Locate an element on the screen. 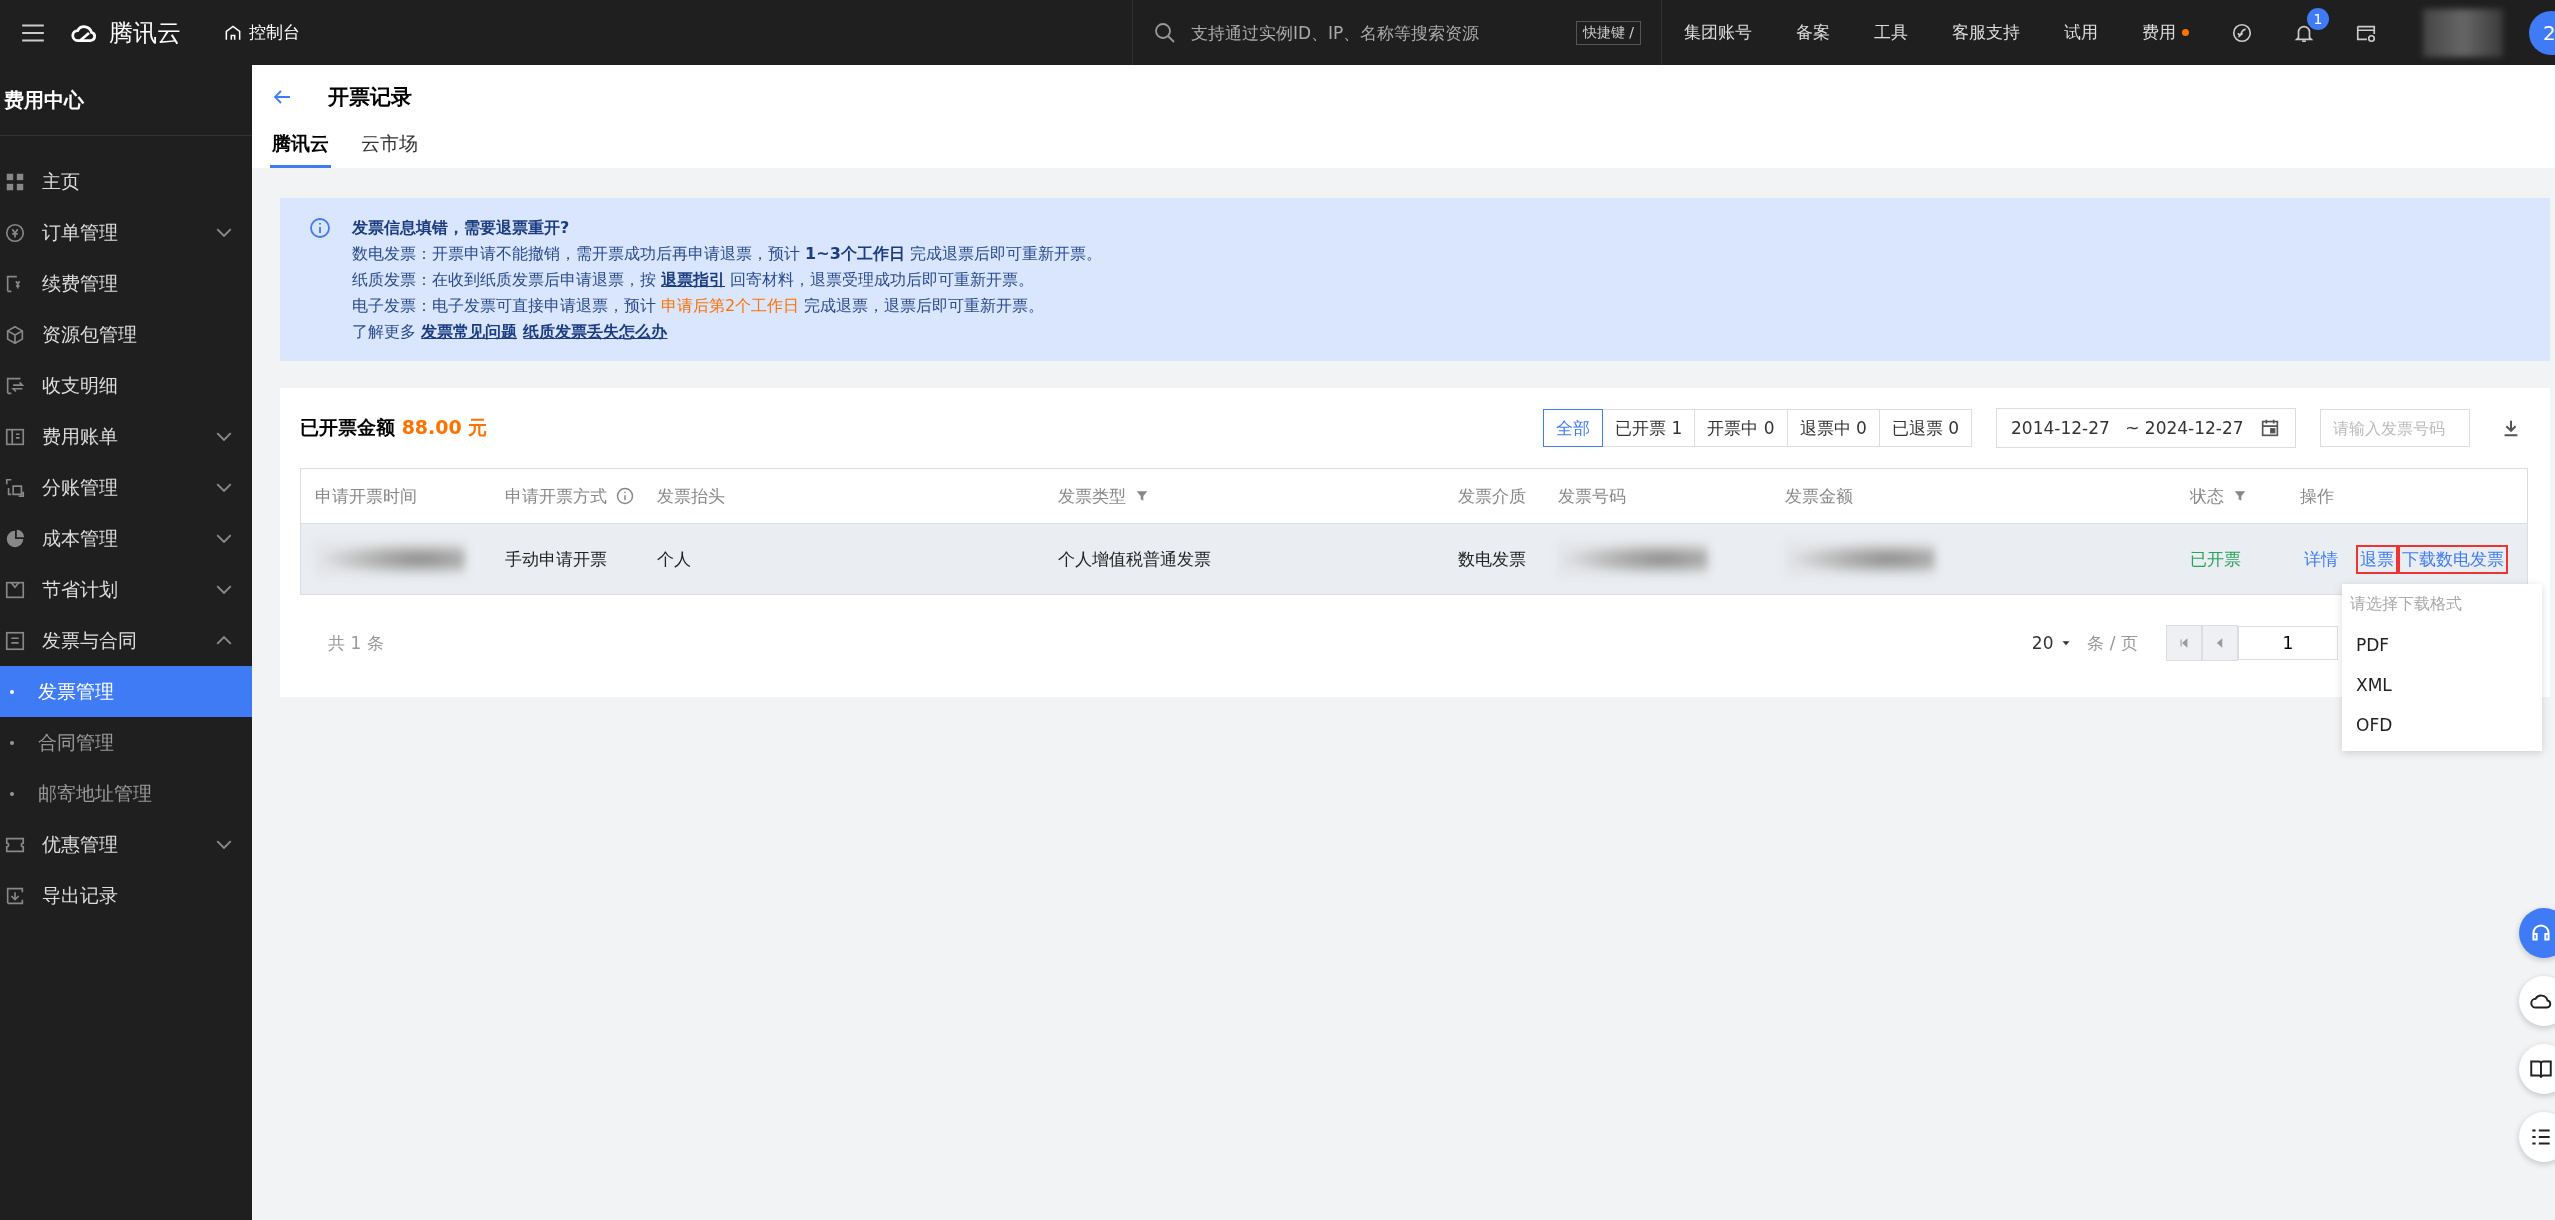  action-link: 详情 is located at coordinates (2320, 559).